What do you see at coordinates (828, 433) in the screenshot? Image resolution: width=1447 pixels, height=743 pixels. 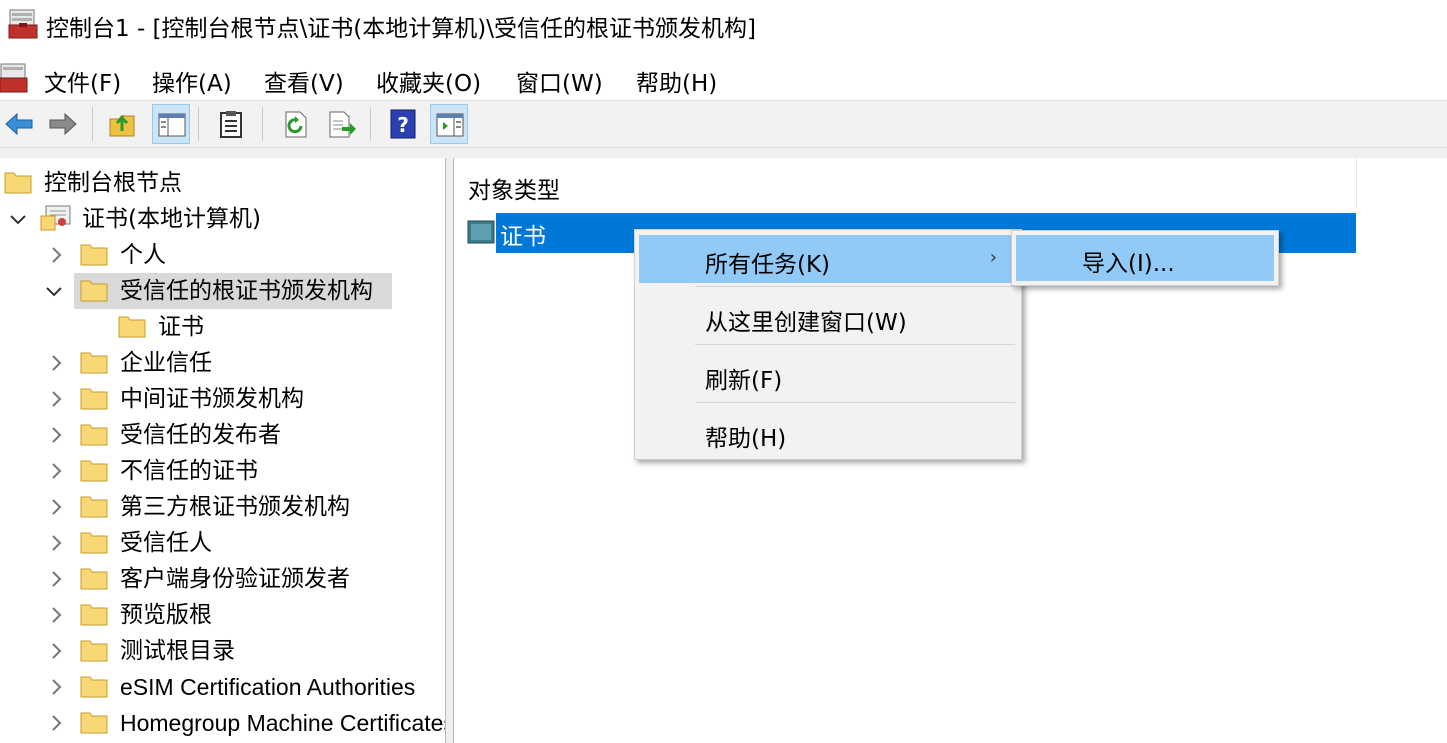 I see `menu-item-help: 帮助(H)` at bounding box center [828, 433].